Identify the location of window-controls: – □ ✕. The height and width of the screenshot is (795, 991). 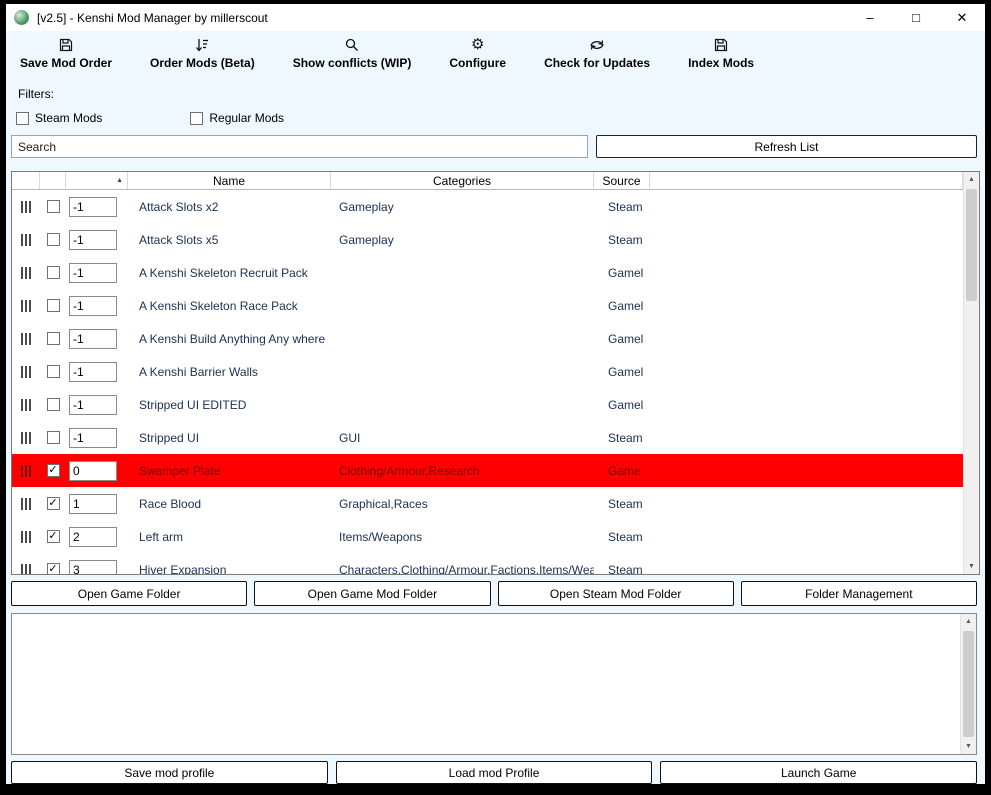
(916, 17).